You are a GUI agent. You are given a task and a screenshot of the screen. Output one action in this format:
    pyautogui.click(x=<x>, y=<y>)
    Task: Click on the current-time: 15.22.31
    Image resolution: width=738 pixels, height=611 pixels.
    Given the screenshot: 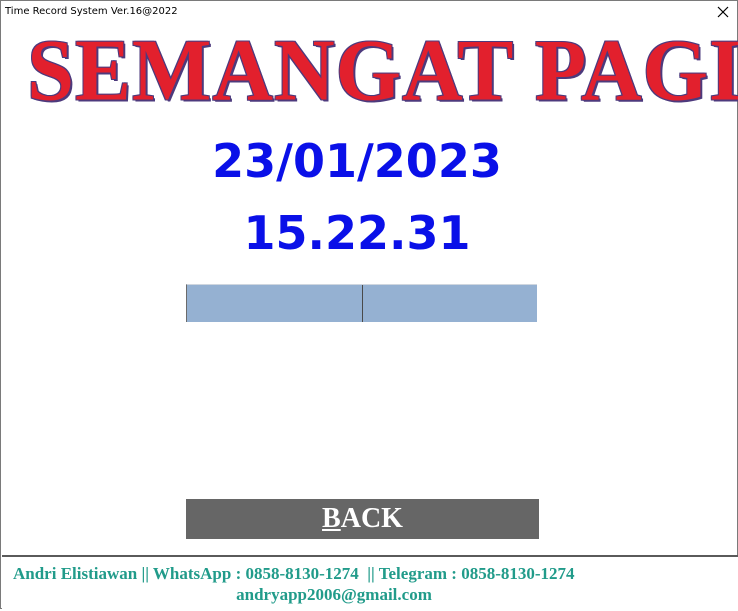 What is the action you would take?
    pyautogui.click(x=357, y=233)
    